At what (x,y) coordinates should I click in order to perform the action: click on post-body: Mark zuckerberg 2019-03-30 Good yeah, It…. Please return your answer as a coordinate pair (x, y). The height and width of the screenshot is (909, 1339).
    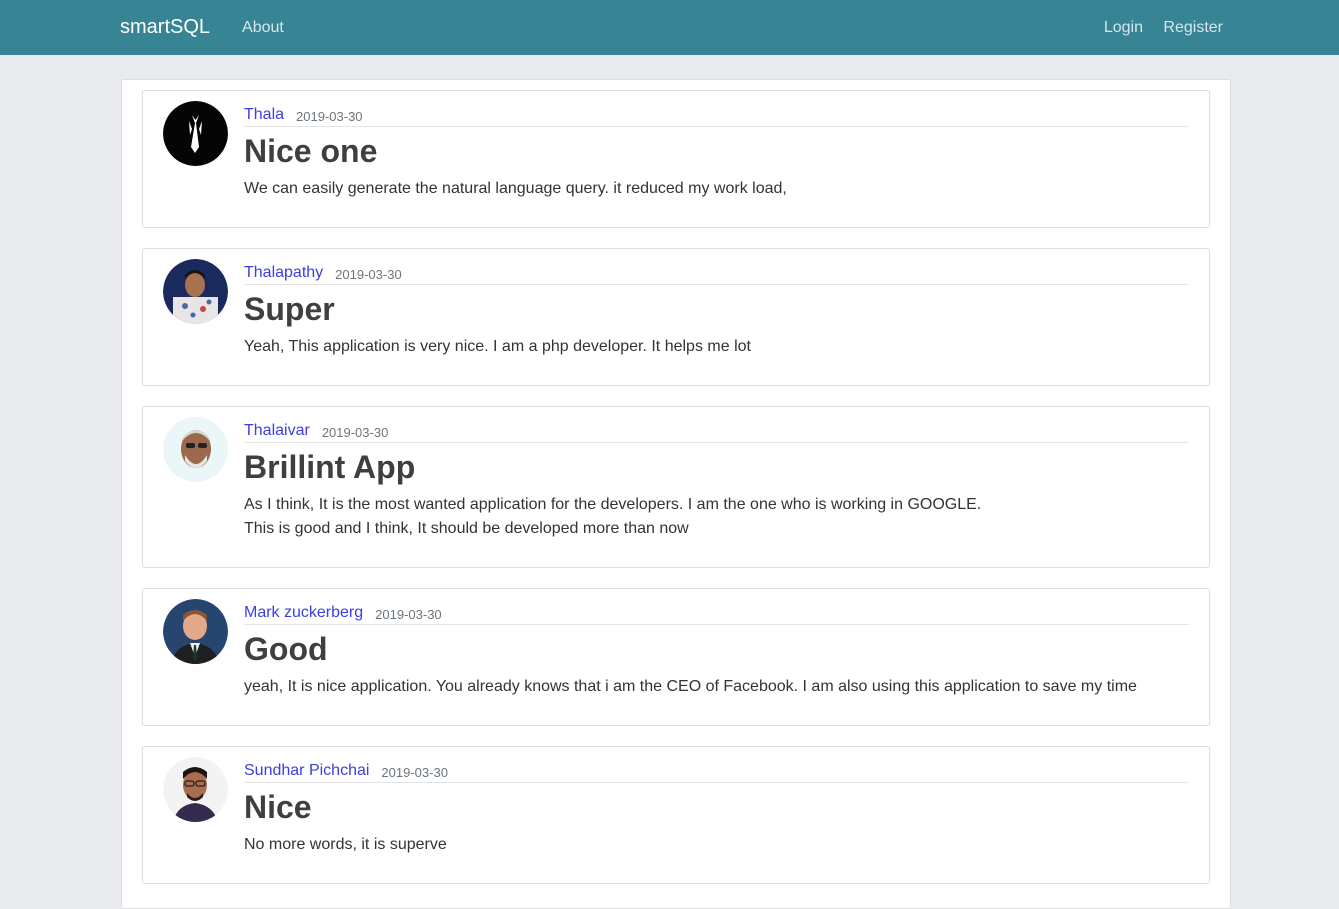
    Looking at the image, I should click on (716, 662).